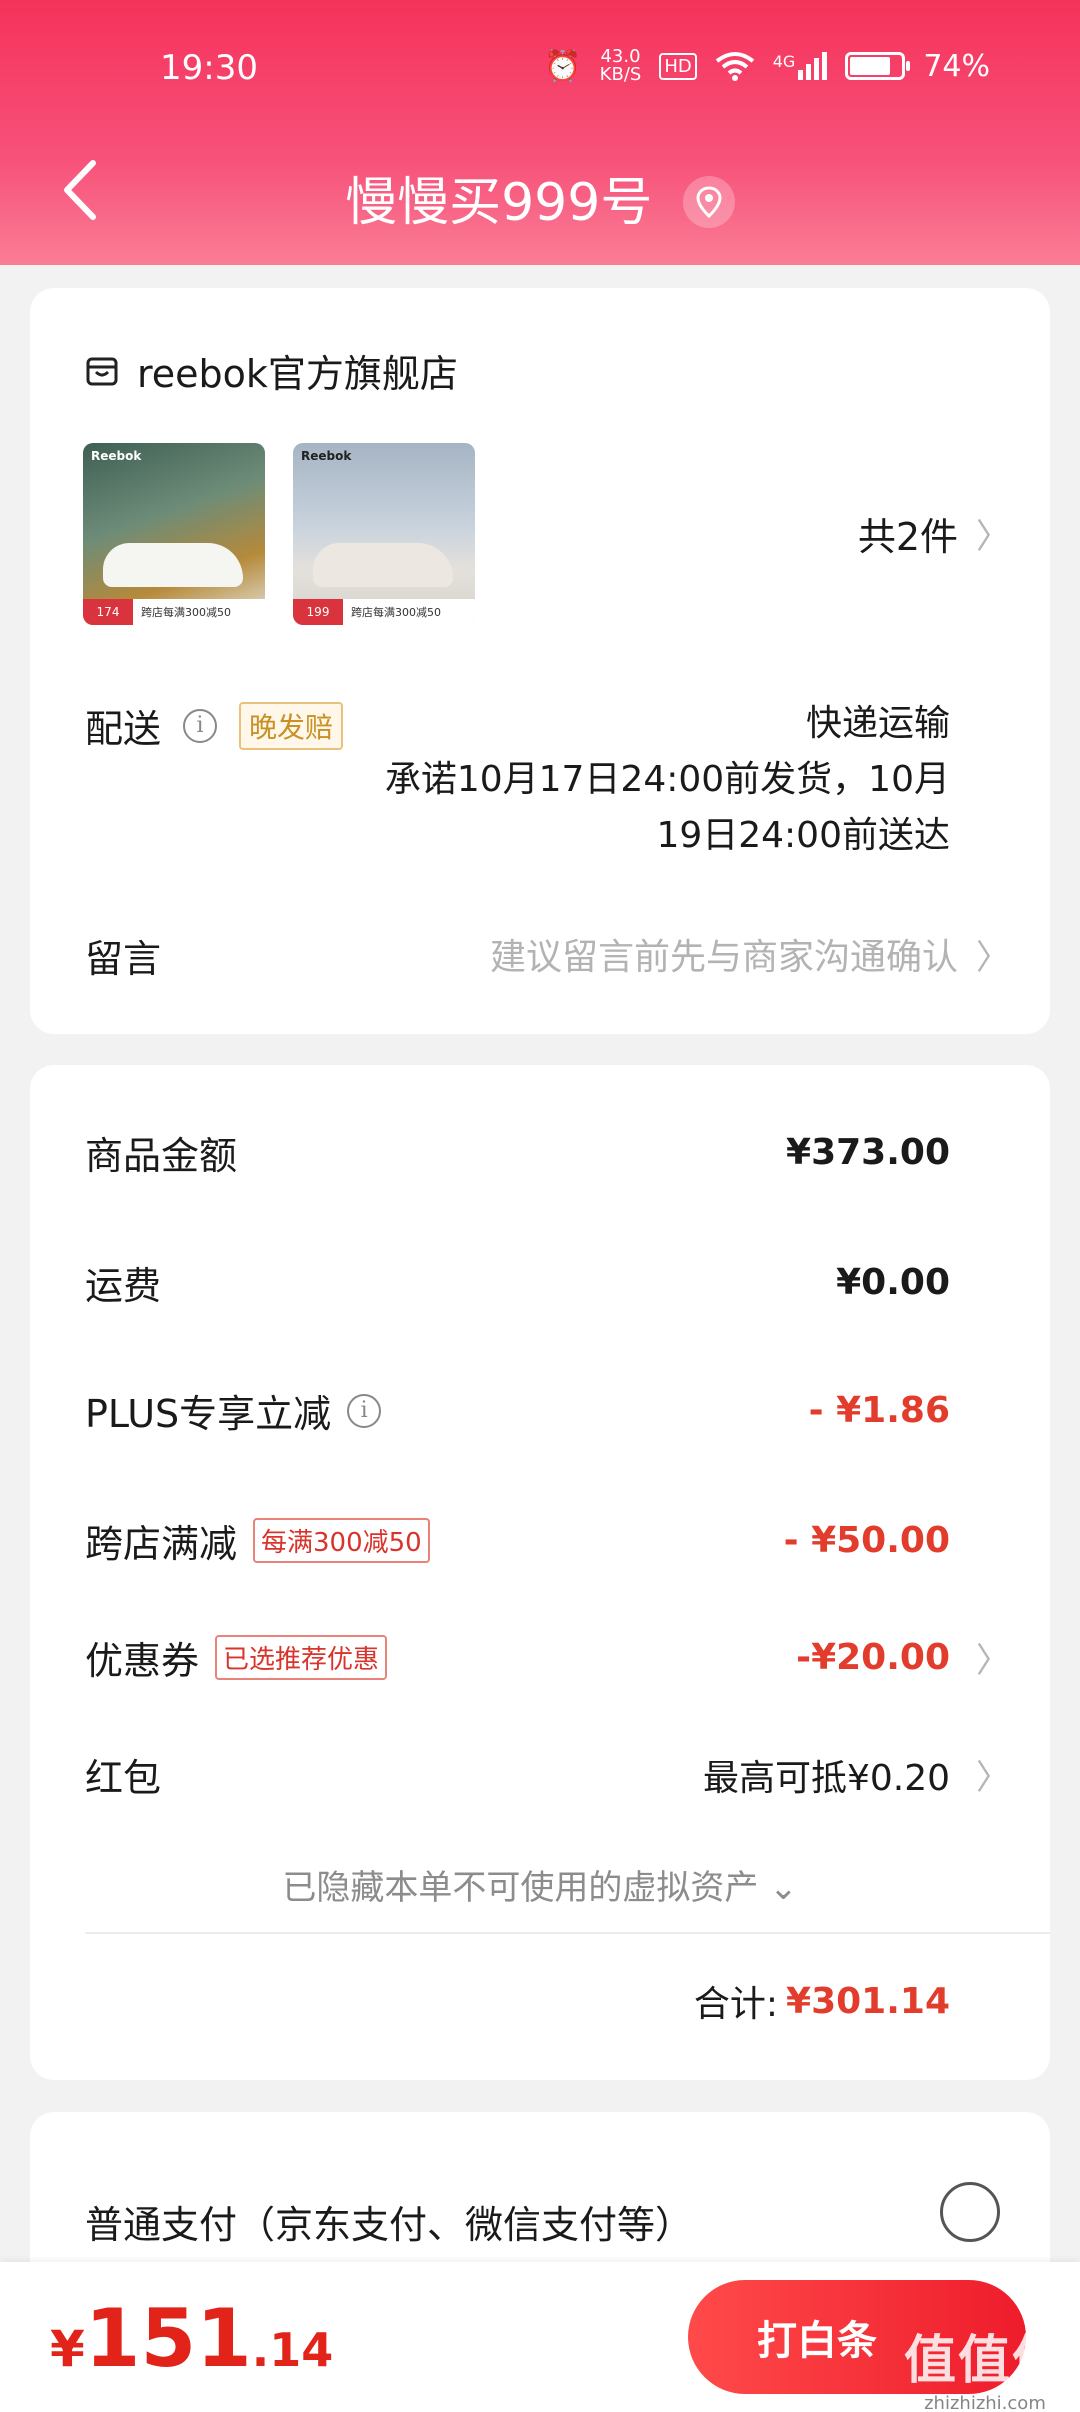 Image resolution: width=1080 pixels, height=2412 pixels. Describe the element at coordinates (970, 2212) in the screenshot. I see `normal-payment-radio` at that location.